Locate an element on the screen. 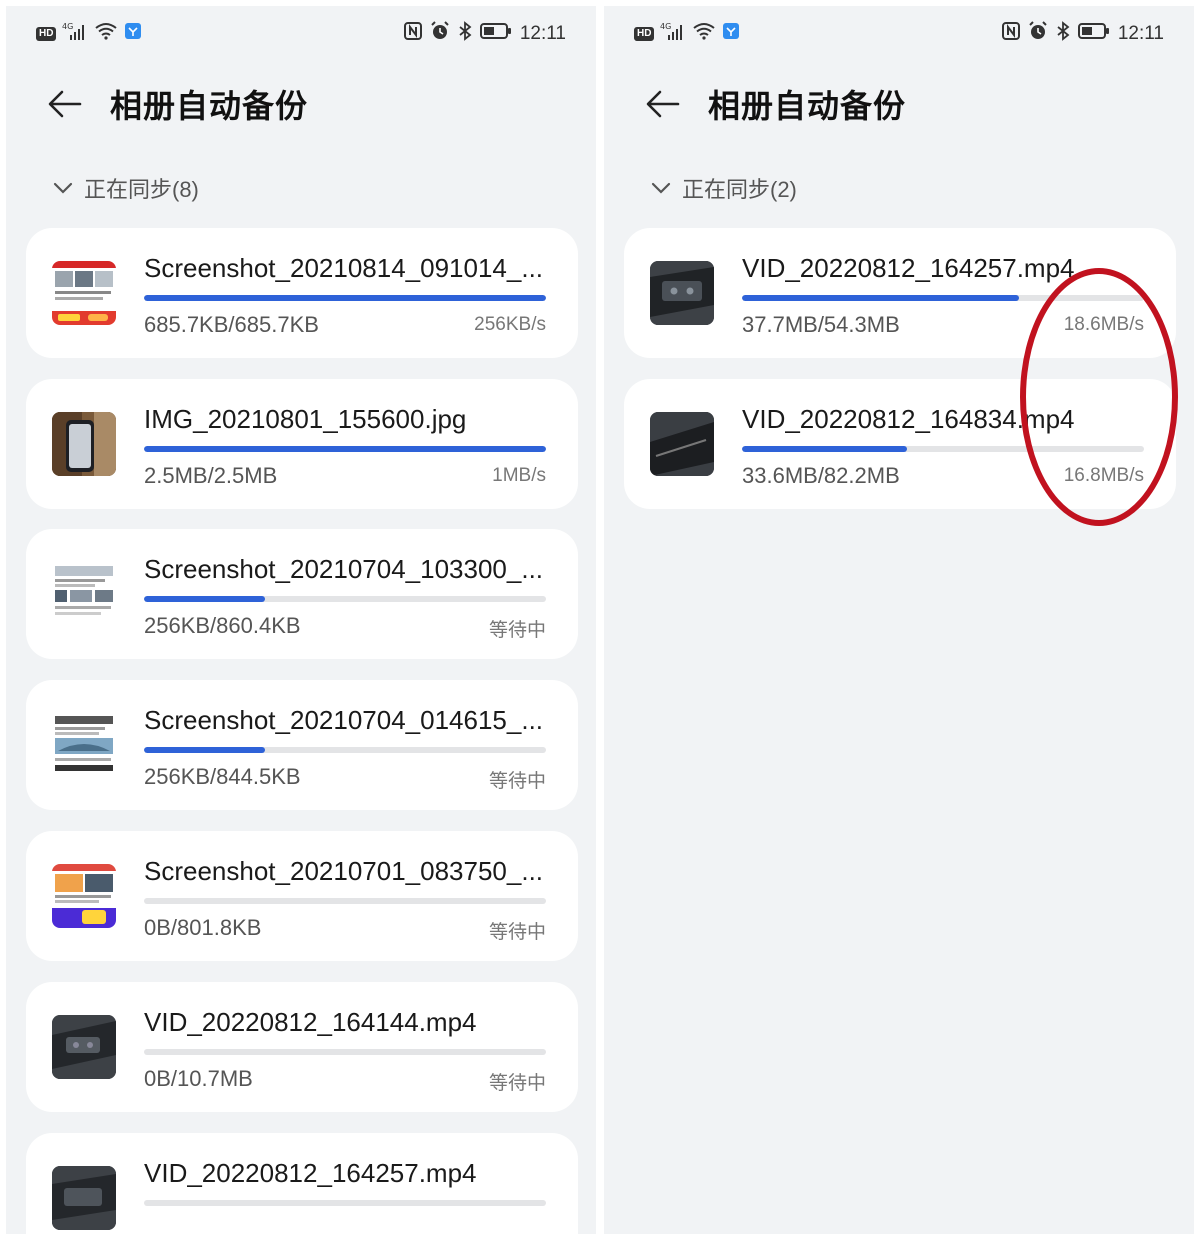 The image size is (1200, 1241). file-size: 0B/10.7MB is located at coordinates (198, 1078).